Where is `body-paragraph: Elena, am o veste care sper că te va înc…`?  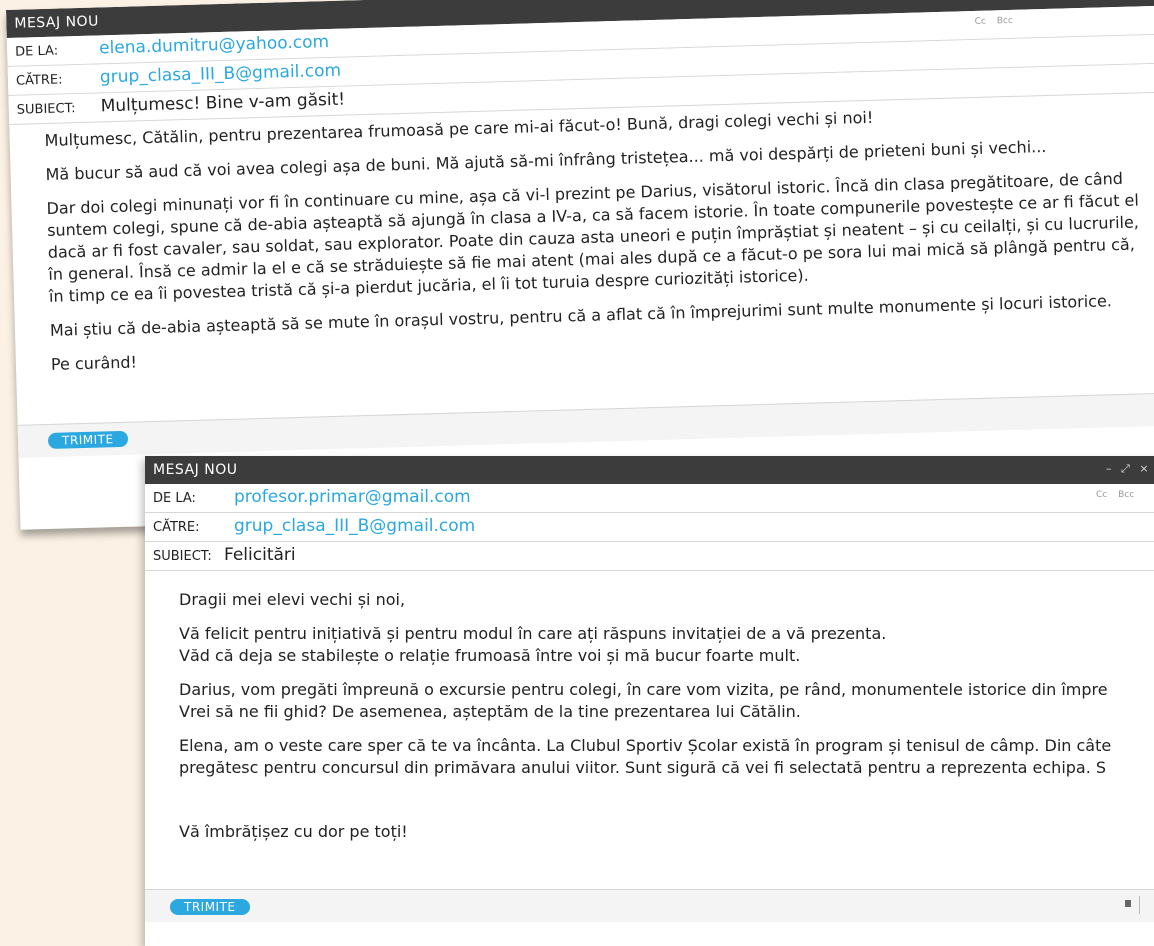 body-paragraph: Elena, am o veste care sper că te va înc… is located at coordinates (666, 757).